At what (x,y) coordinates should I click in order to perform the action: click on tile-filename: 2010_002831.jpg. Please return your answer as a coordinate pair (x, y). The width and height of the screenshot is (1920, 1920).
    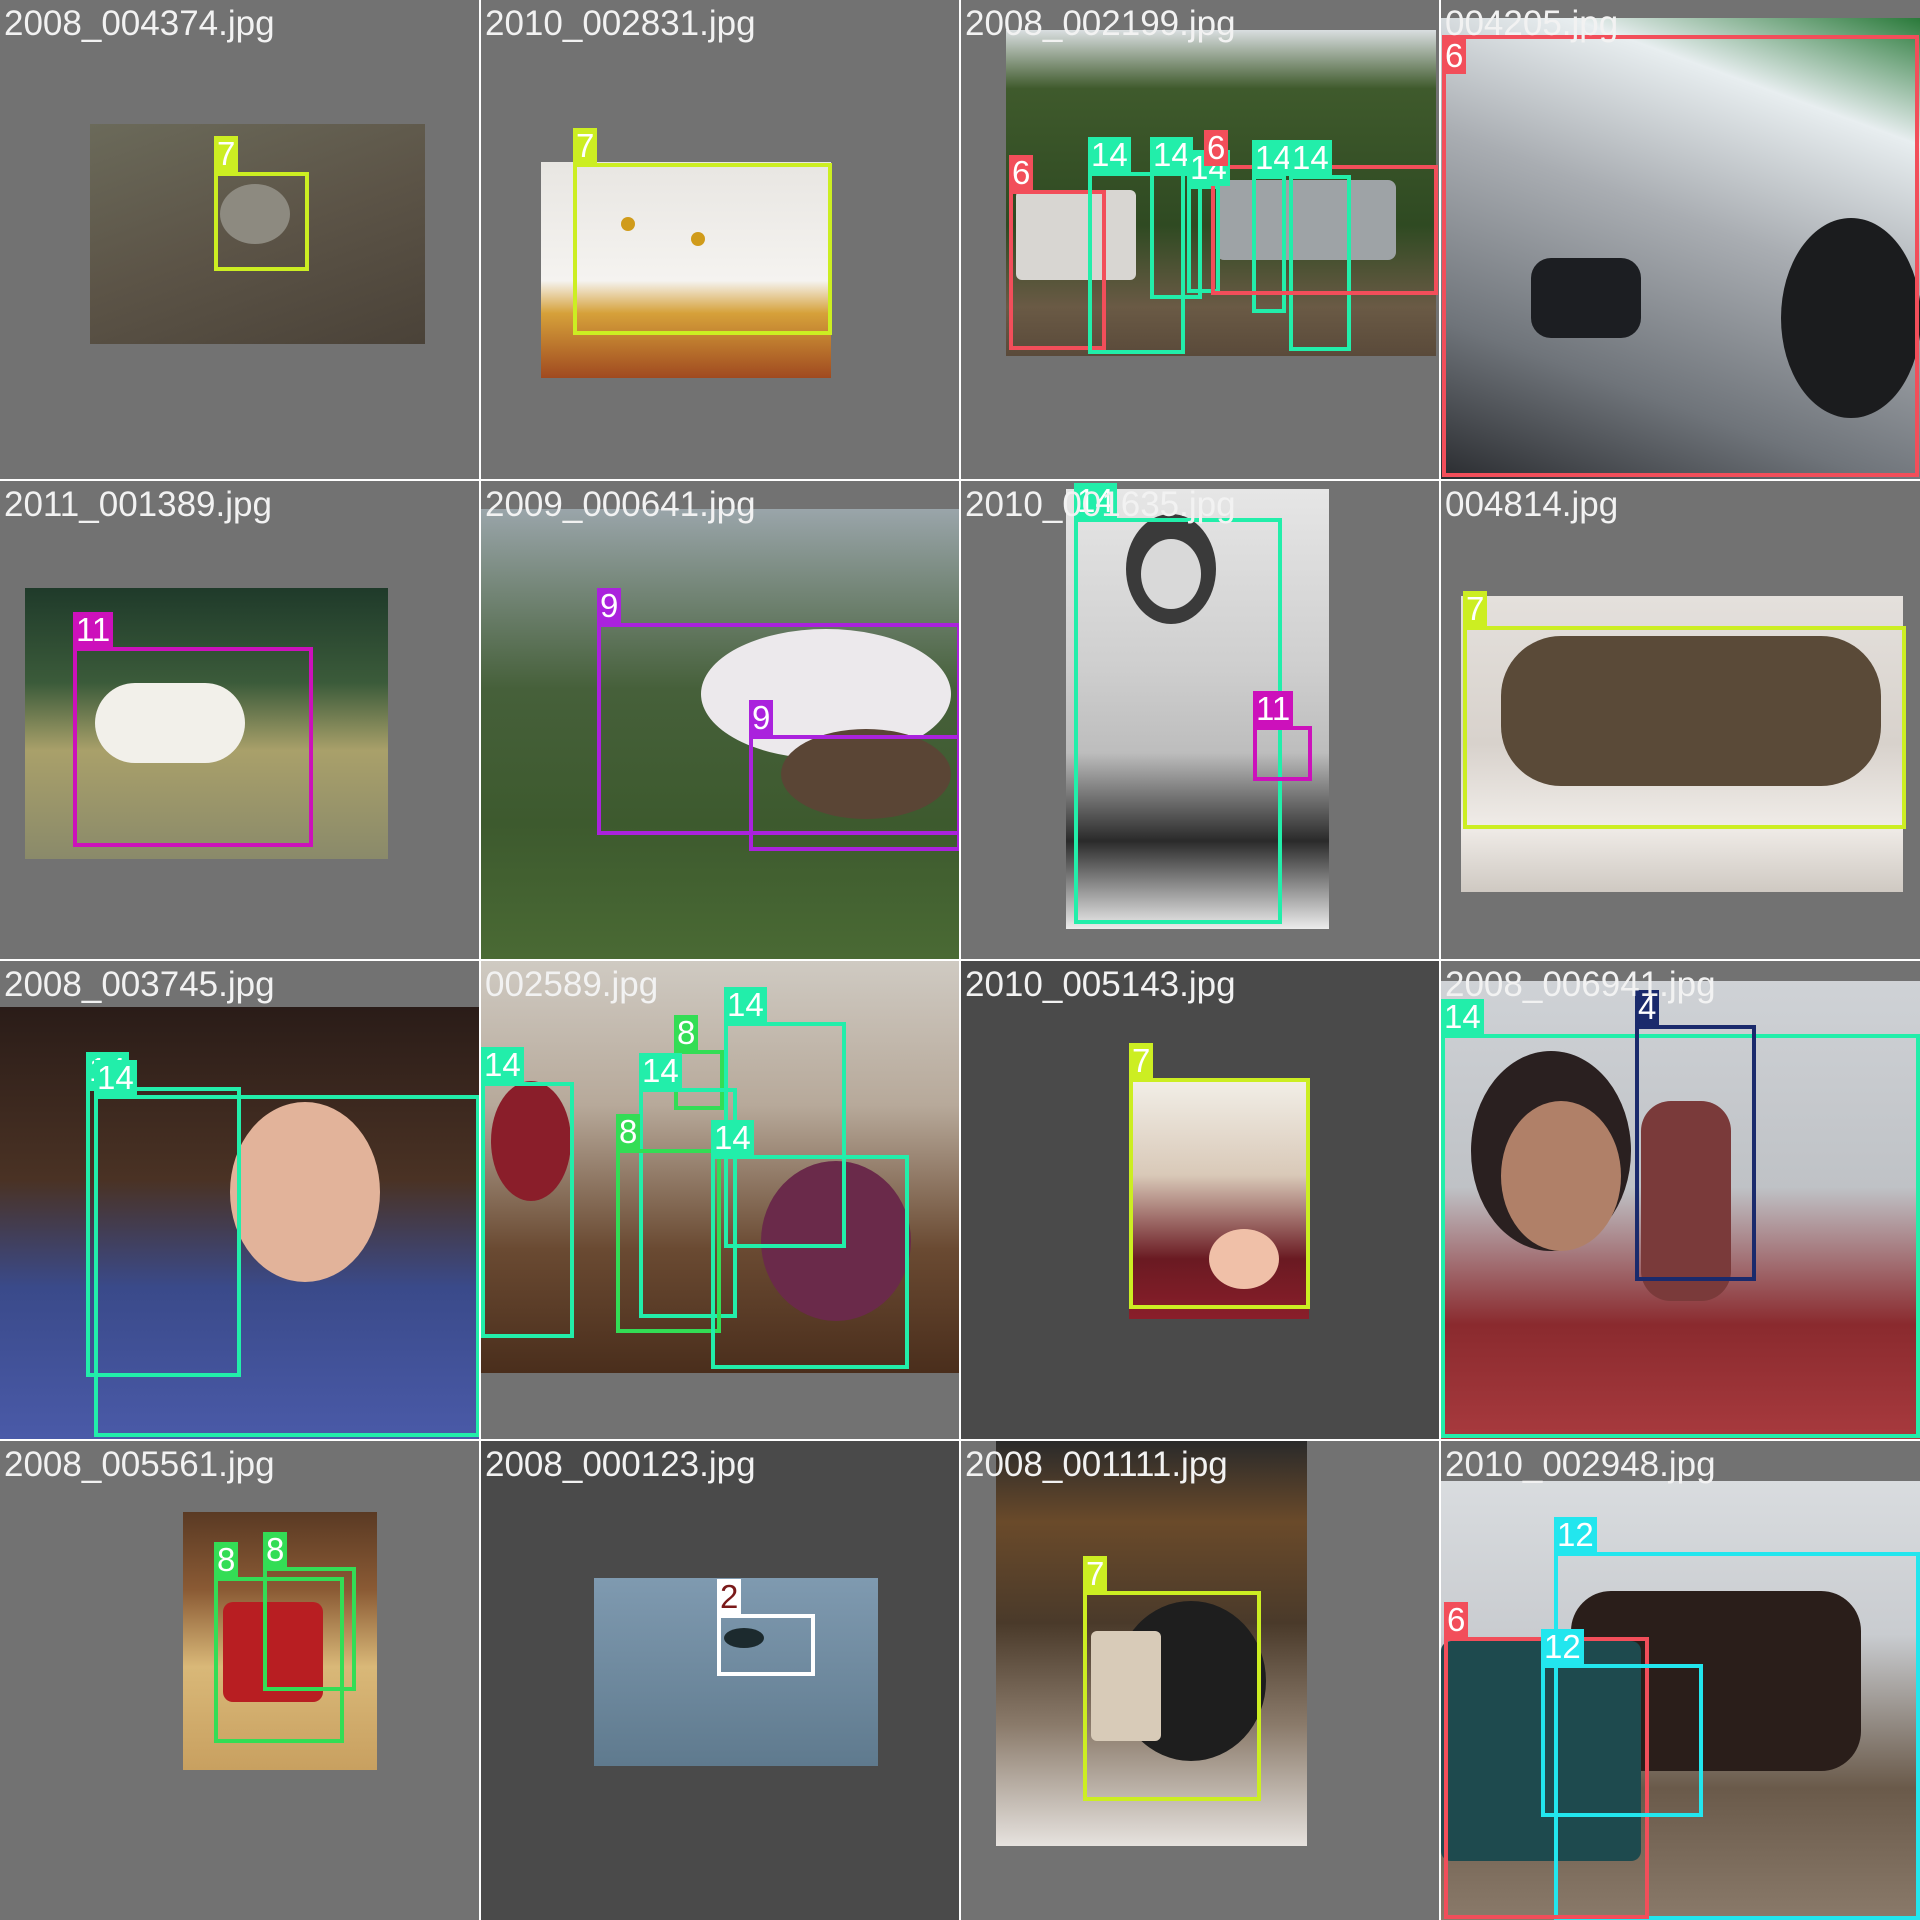
    Looking at the image, I should click on (620, 23).